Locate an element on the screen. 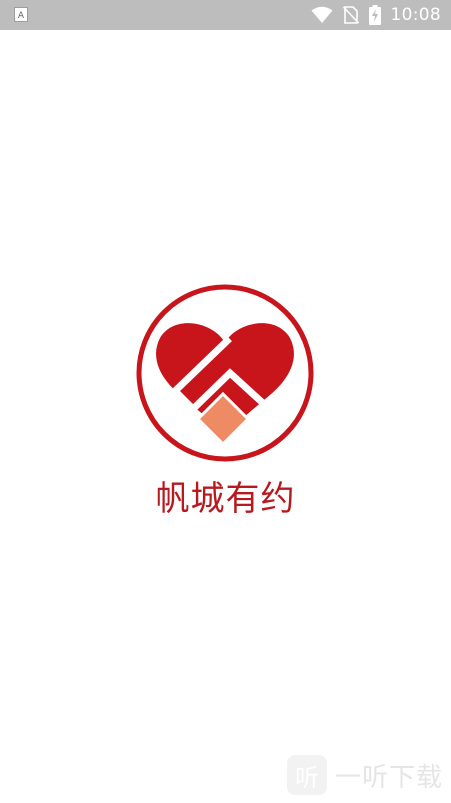 Image resolution: width=451 pixels, height=803 pixels. status-icons: 10:08 is located at coordinates (376, 15).